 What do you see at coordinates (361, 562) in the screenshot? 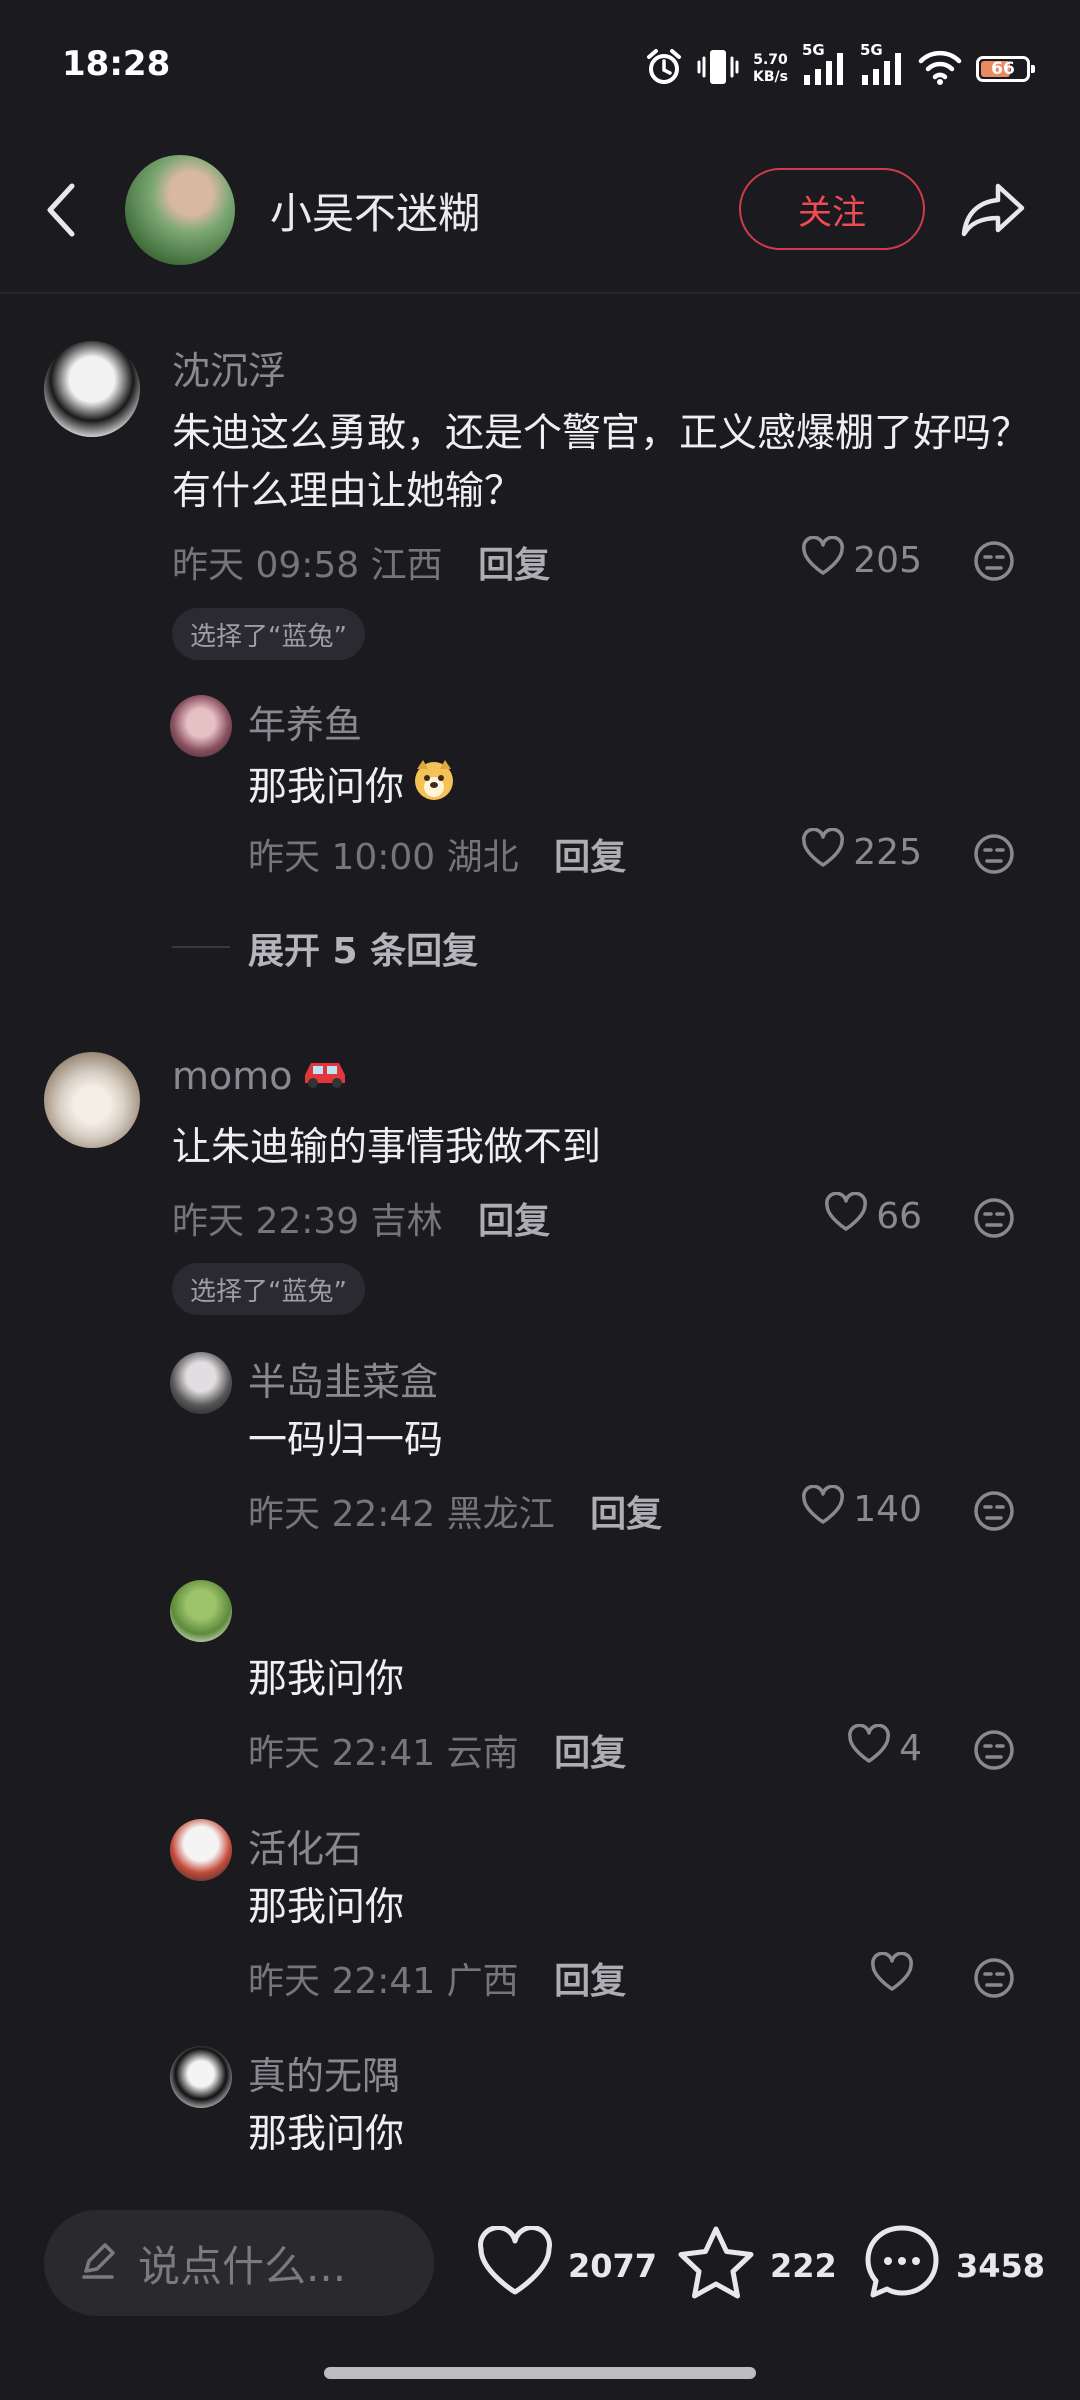
I see `comment-meta: 昨天 09:58 江西 回复` at bounding box center [361, 562].